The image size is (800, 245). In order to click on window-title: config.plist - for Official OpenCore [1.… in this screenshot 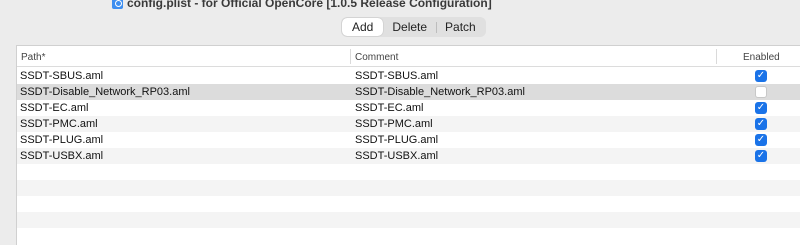, I will do `click(309, 5)`.